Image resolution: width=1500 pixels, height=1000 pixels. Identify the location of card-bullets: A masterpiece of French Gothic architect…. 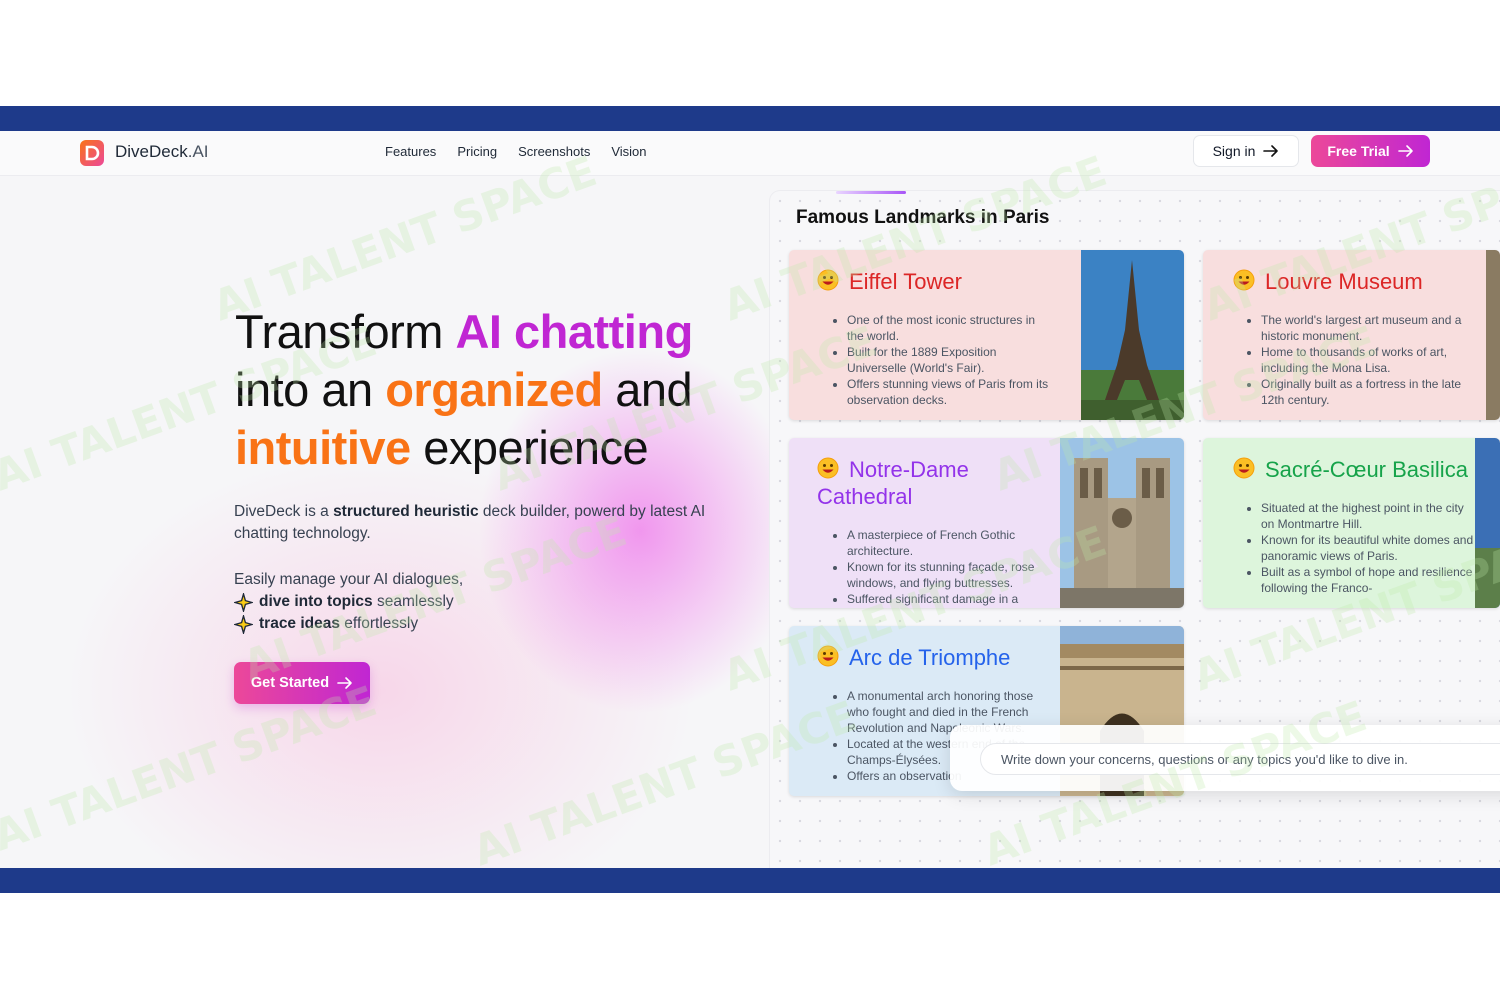
(934, 567).